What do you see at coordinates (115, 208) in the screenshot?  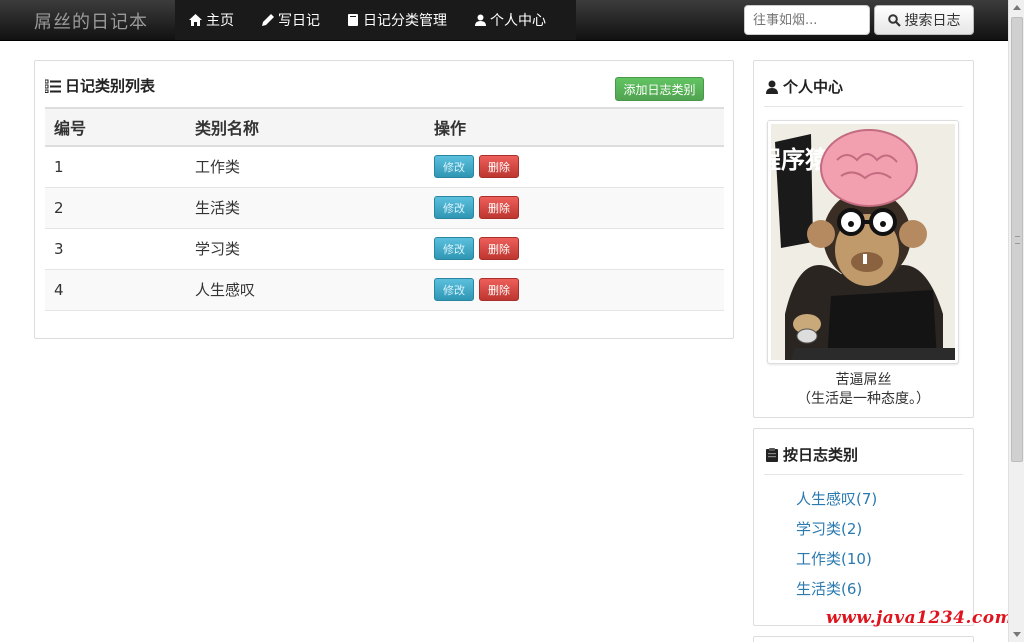 I see `cell-id: 2` at bounding box center [115, 208].